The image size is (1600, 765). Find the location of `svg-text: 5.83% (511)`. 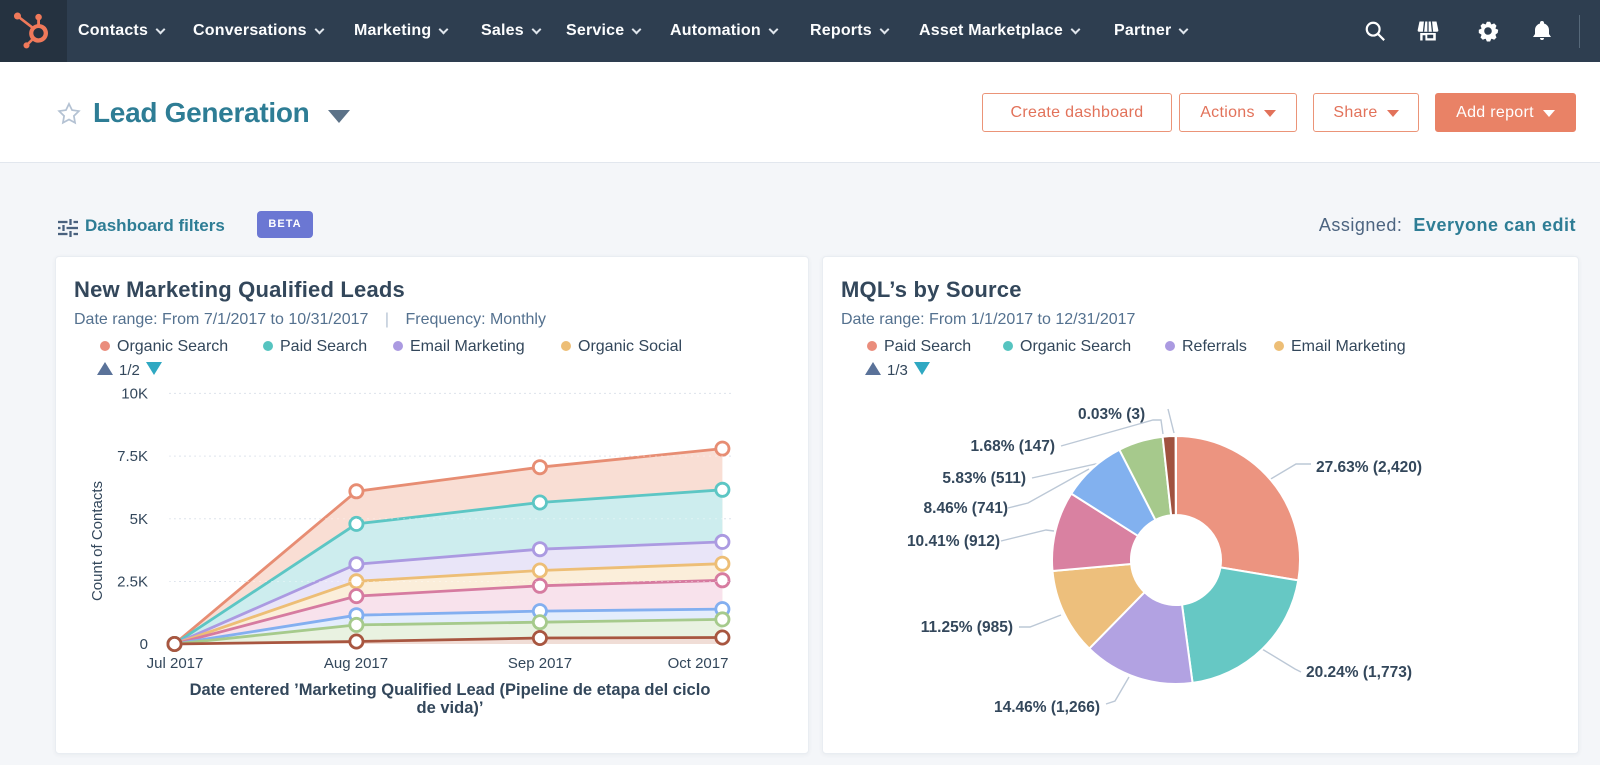

svg-text: 5.83% (511) is located at coordinates (984, 478).